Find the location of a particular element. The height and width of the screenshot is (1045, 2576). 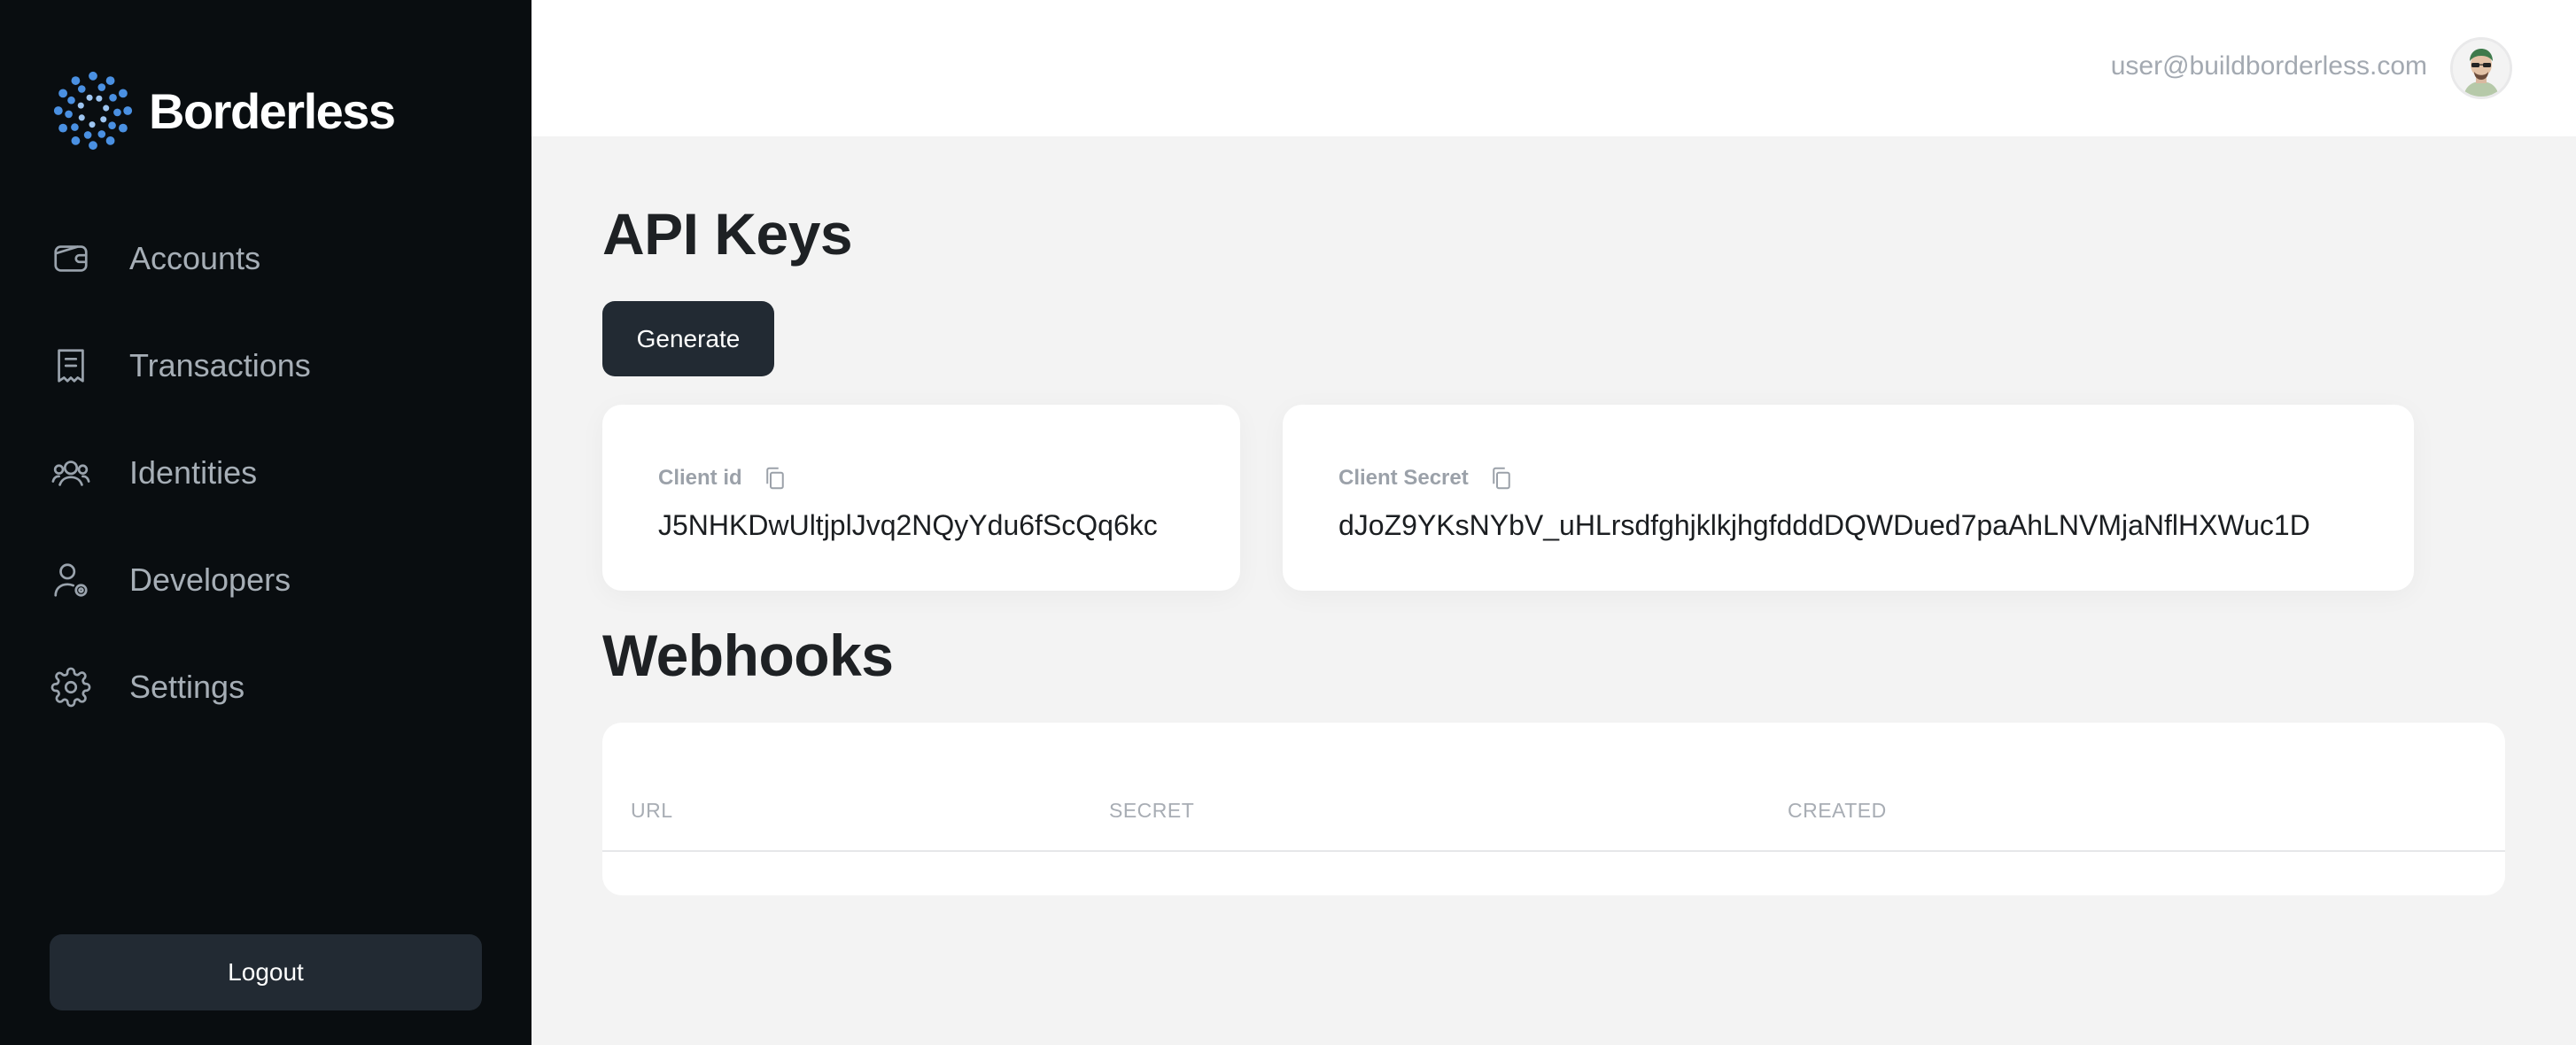

column-header-url: URL is located at coordinates (652, 810).